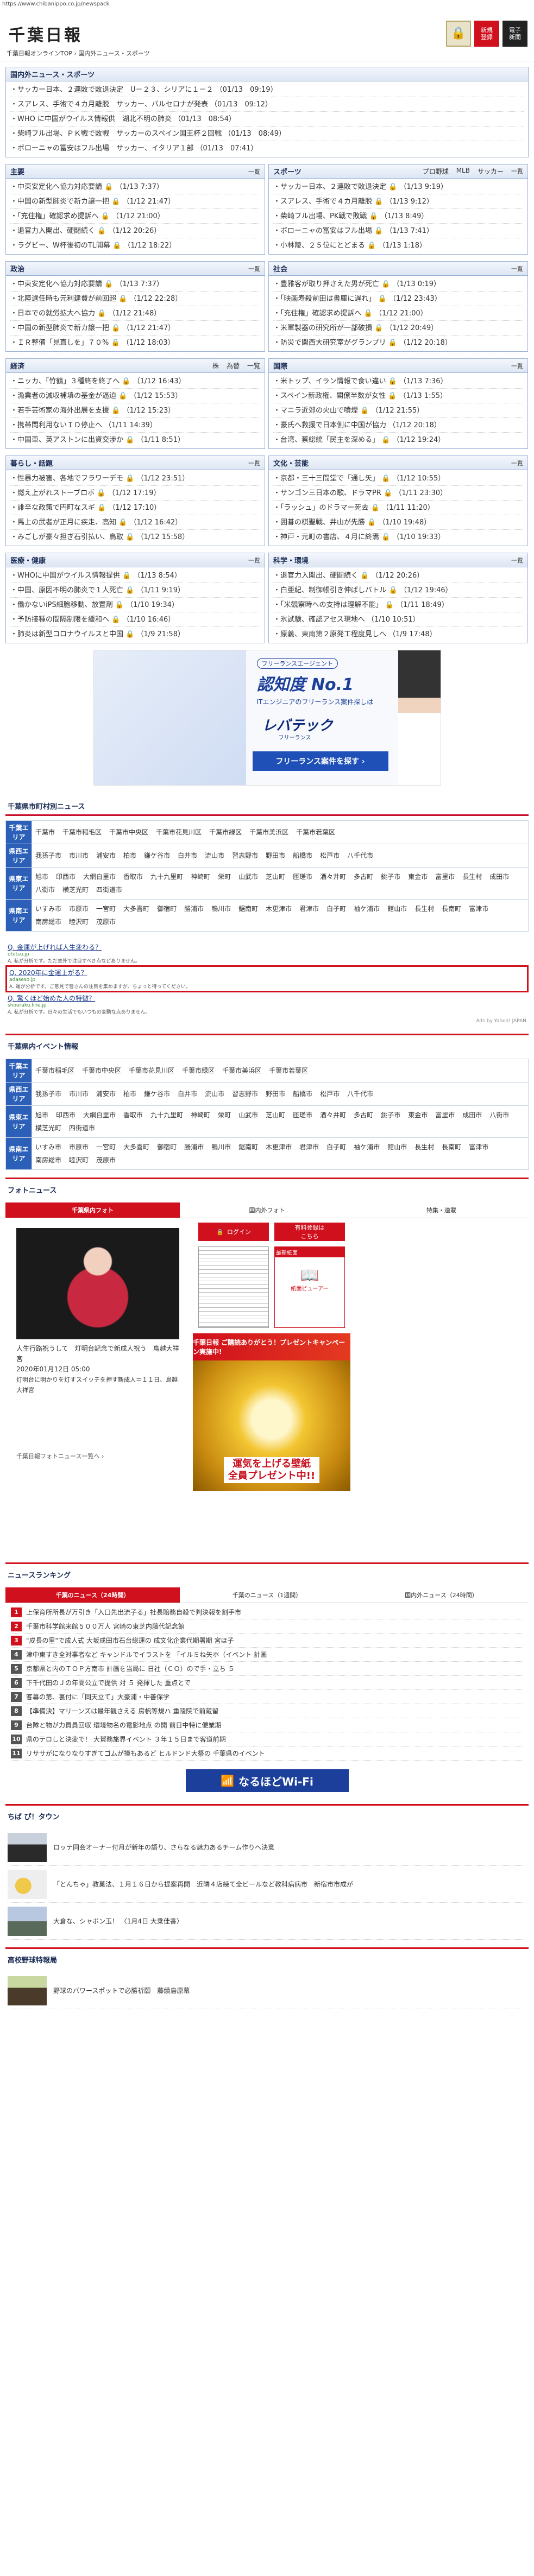  I want to click on category-title: 社会, so click(280, 268).